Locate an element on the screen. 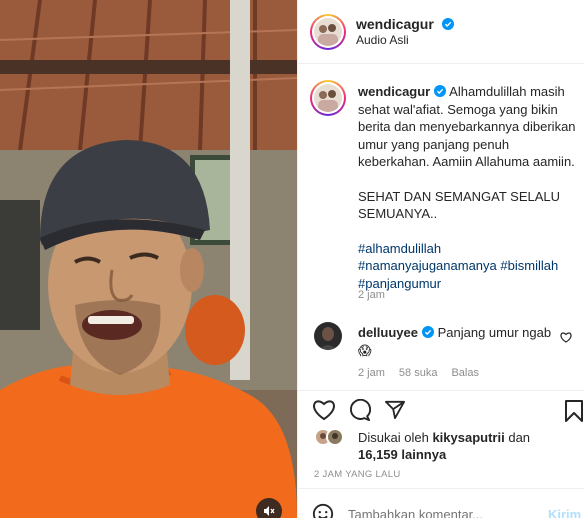 This screenshot has width=584, height=518. hashtag-link: #bismillah is located at coordinates (529, 265).